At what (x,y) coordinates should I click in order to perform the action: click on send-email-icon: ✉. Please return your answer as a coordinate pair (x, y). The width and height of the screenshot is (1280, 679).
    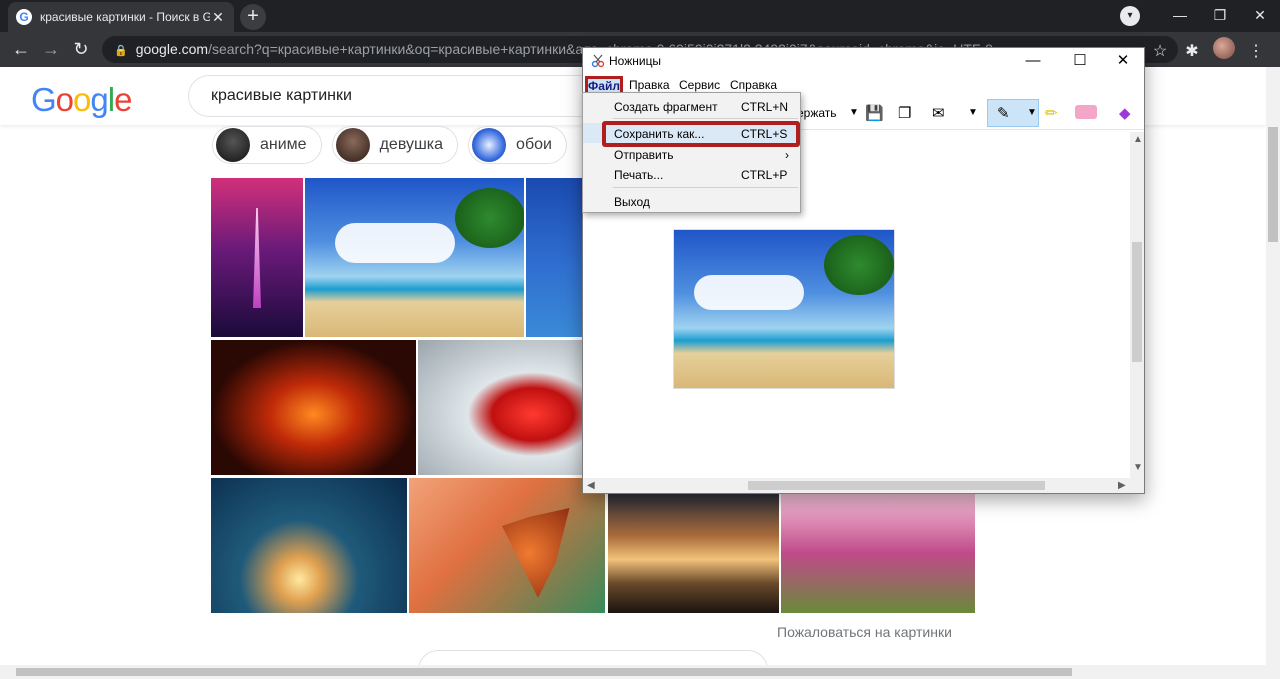
    Looking at the image, I should click on (938, 113).